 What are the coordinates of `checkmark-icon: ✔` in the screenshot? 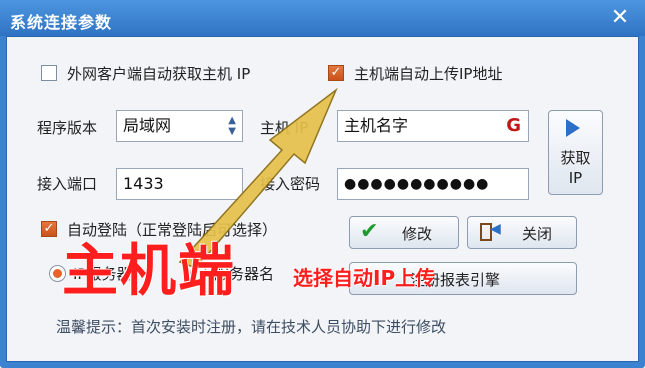 It's located at (369, 231).